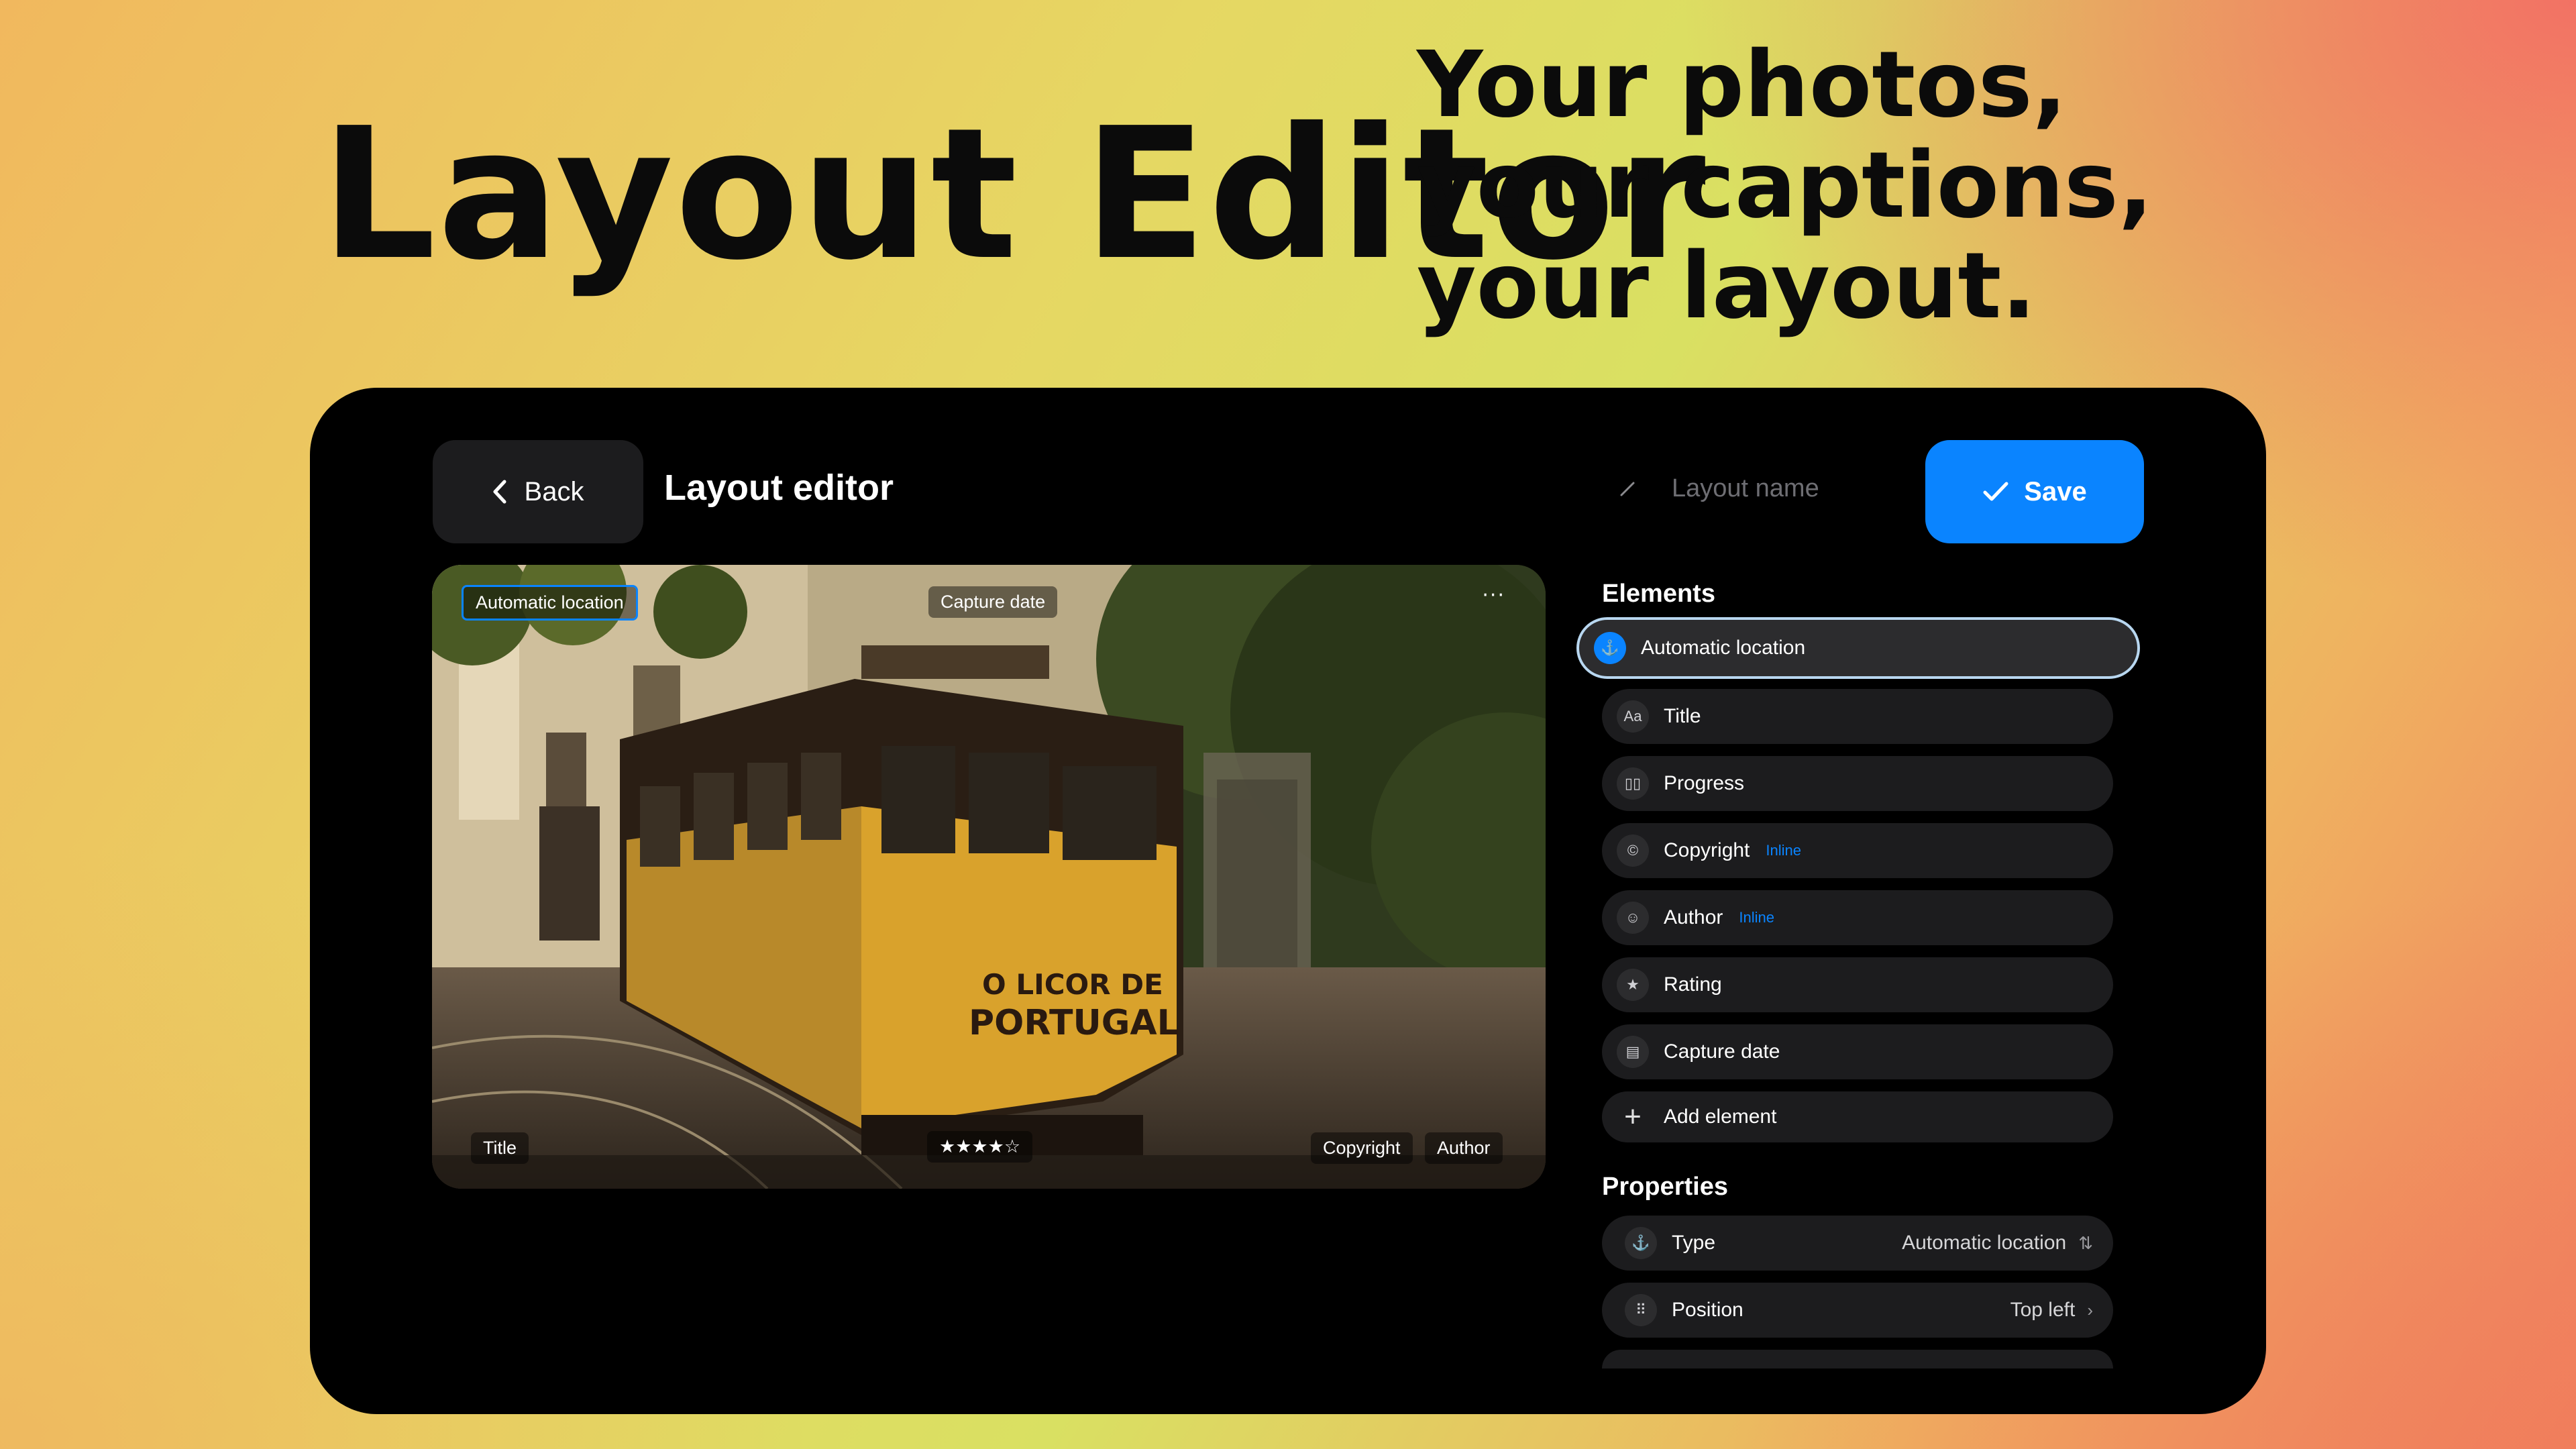 This screenshot has width=2576, height=1449. What do you see at coordinates (550, 603) in the screenshot?
I see `overlay-automatic-location: Automatic location` at bounding box center [550, 603].